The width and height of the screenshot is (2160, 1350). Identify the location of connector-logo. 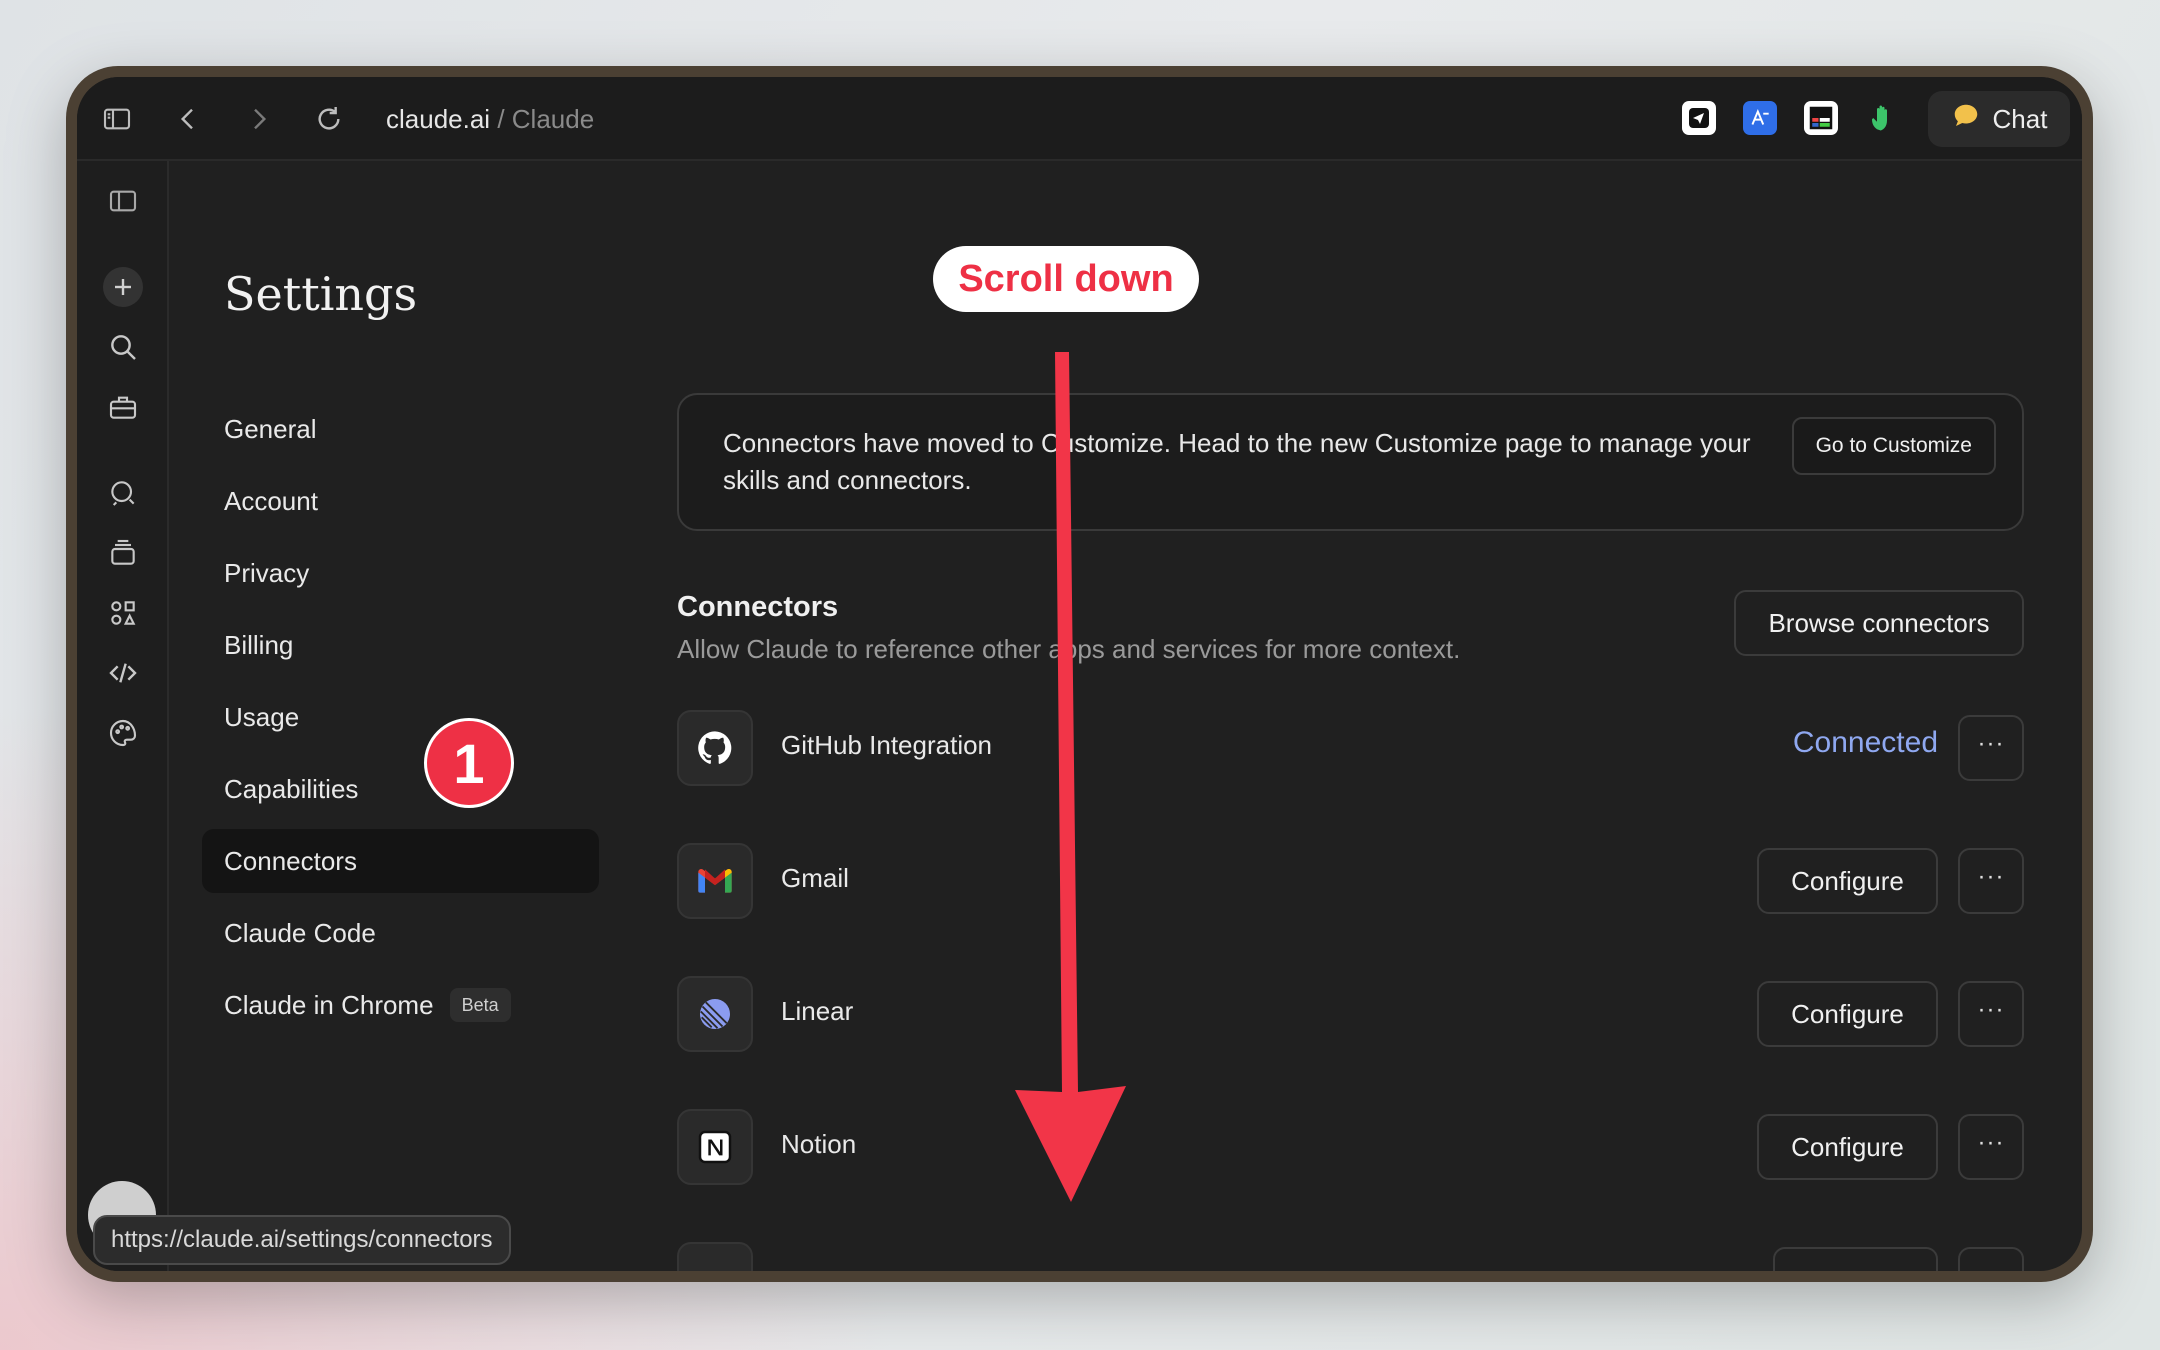
(715, 1256).